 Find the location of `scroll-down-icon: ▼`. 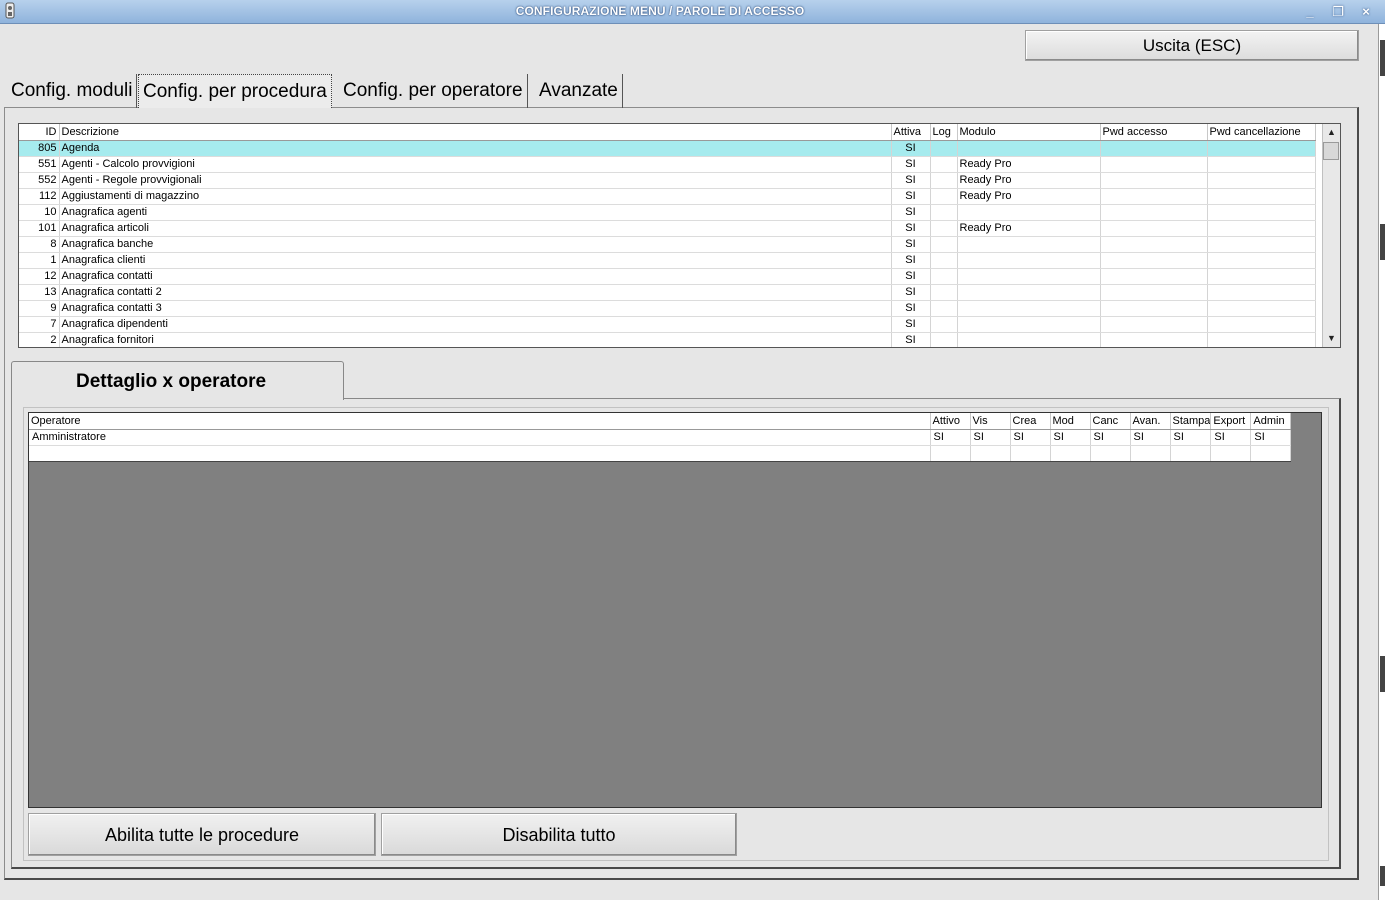

scroll-down-icon: ▼ is located at coordinates (1331, 338).